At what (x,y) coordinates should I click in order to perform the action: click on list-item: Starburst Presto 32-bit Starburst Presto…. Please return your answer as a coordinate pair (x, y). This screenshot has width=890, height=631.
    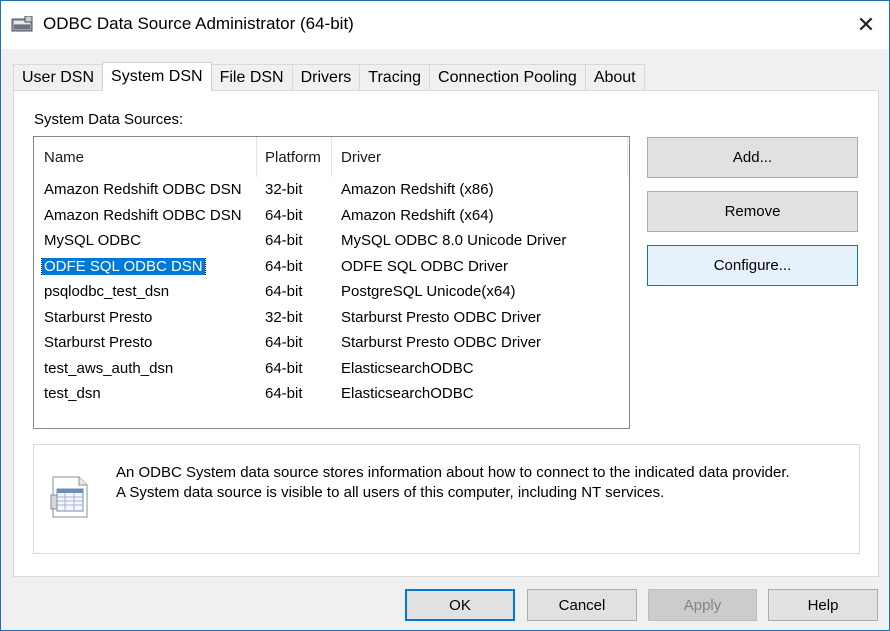
    Looking at the image, I should click on (331, 318).